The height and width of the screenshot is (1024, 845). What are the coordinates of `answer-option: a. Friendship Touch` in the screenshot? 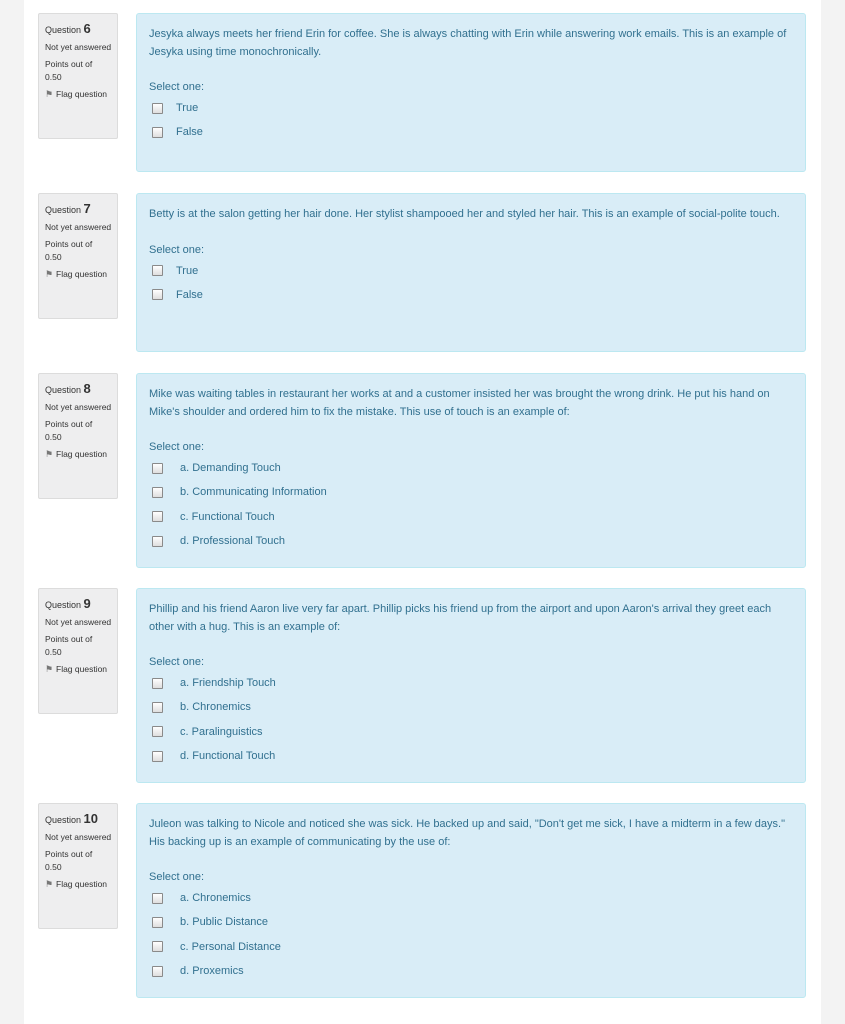 It's located at (471, 683).